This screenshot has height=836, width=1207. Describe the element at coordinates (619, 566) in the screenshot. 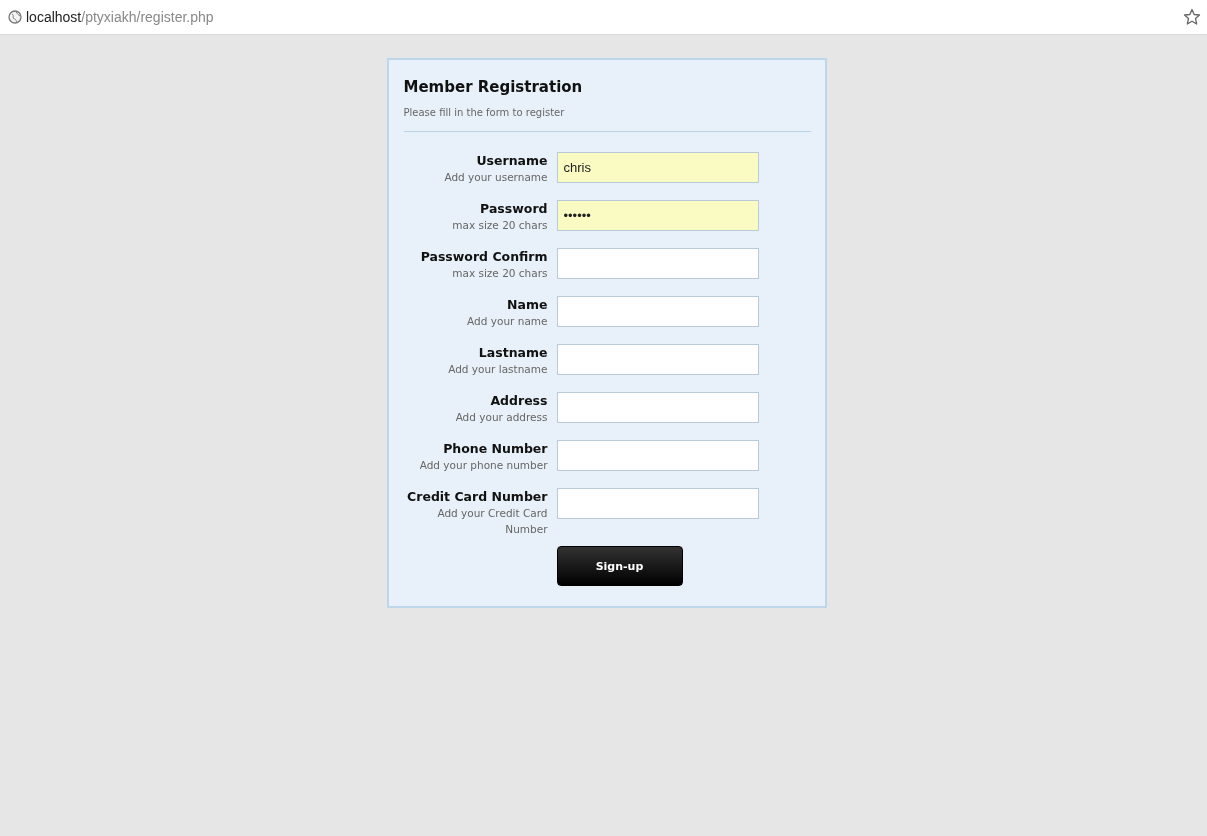

I see `sign-up-button: Sign-up` at that location.